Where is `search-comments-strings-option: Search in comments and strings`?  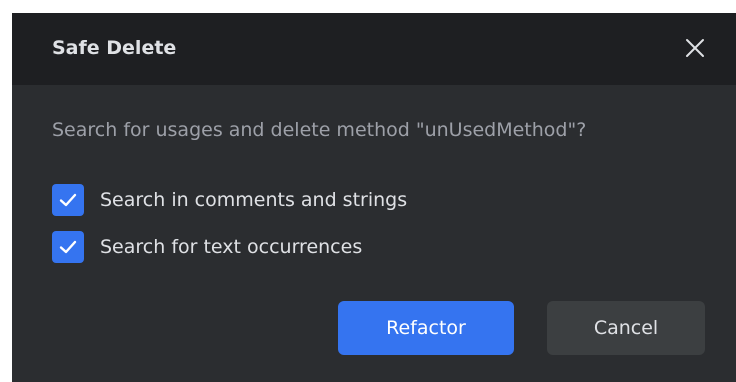 search-comments-strings-option: Search in comments and strings is located at coordinates (229, 200).